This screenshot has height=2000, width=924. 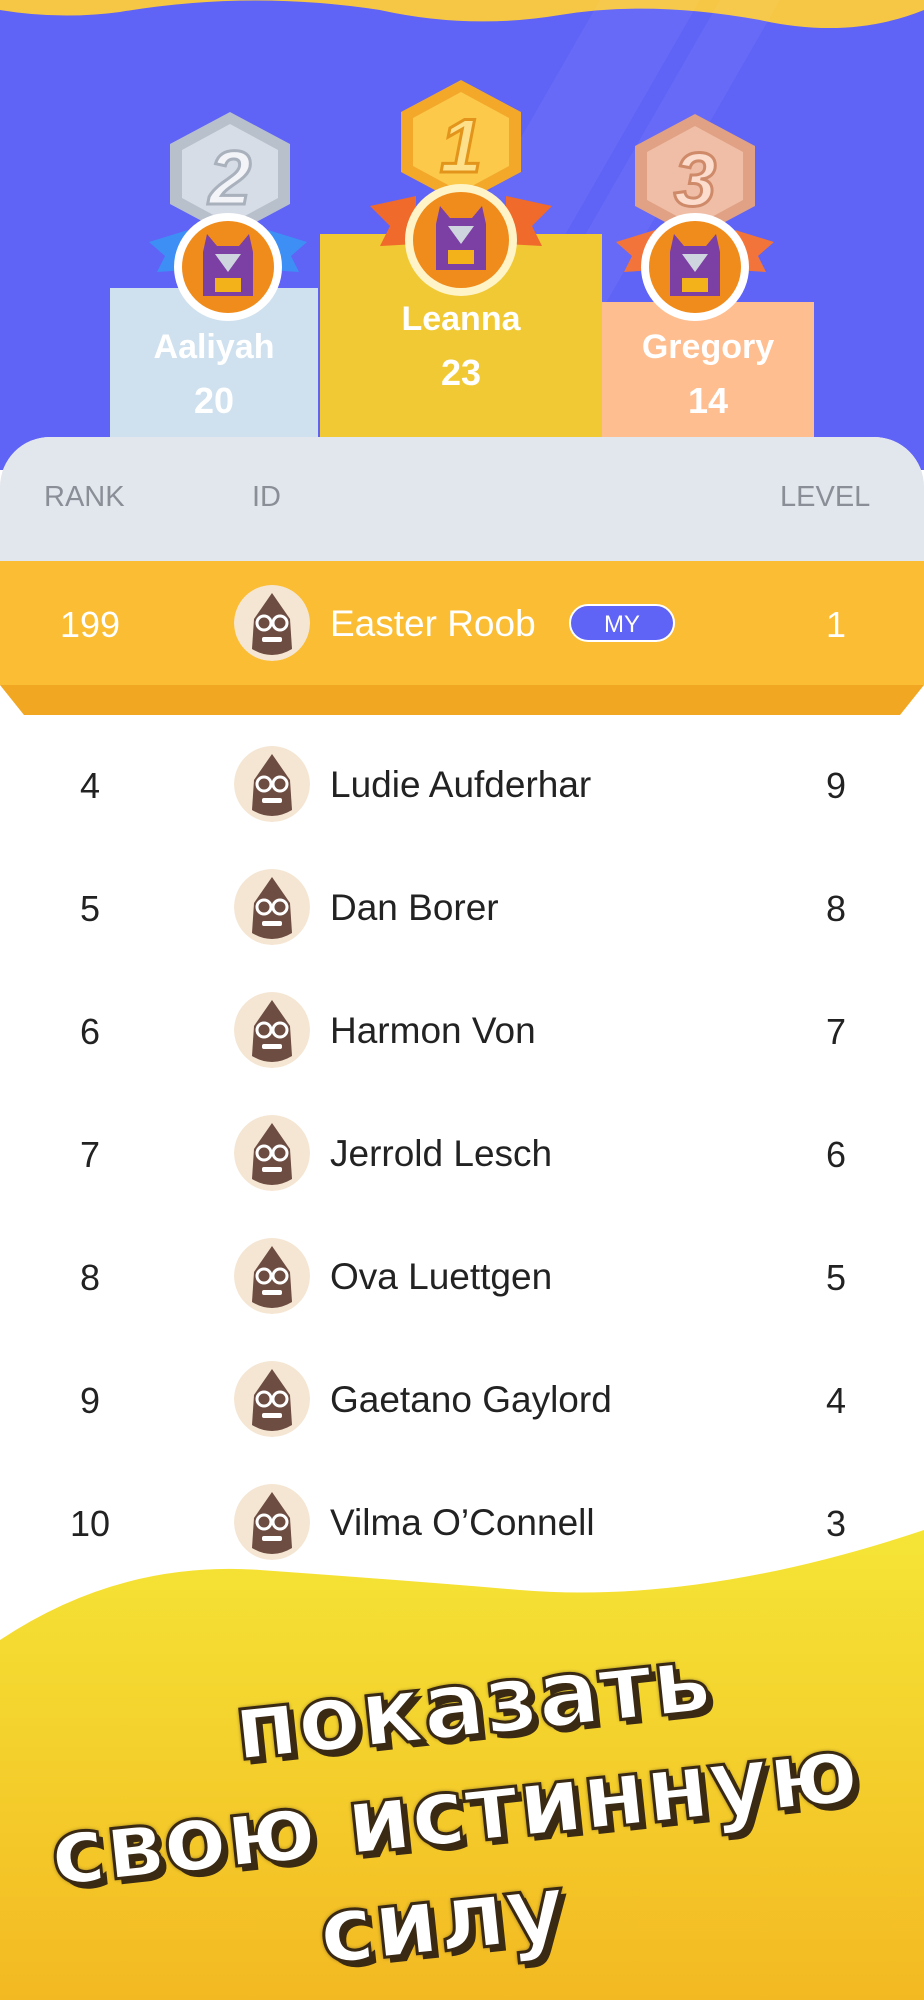 What do you see at coordinates (836, 908) in the screenshot?
I see `level-cell: 8` at bounding box center [836, 908].